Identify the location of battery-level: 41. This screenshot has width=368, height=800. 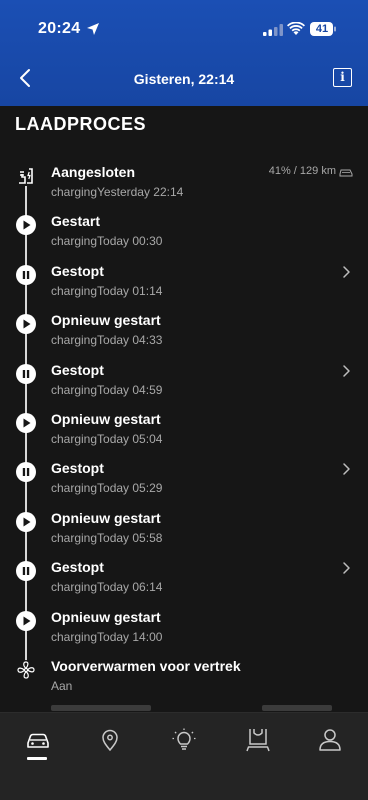
(322, 29).